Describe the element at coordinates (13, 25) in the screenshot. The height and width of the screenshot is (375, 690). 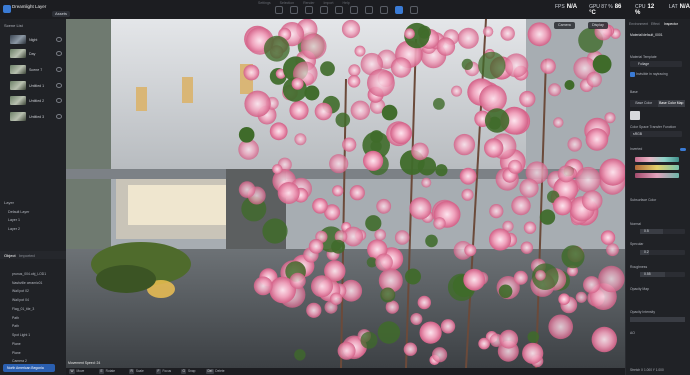
I see `scene-list-title: Scene List` at that location.